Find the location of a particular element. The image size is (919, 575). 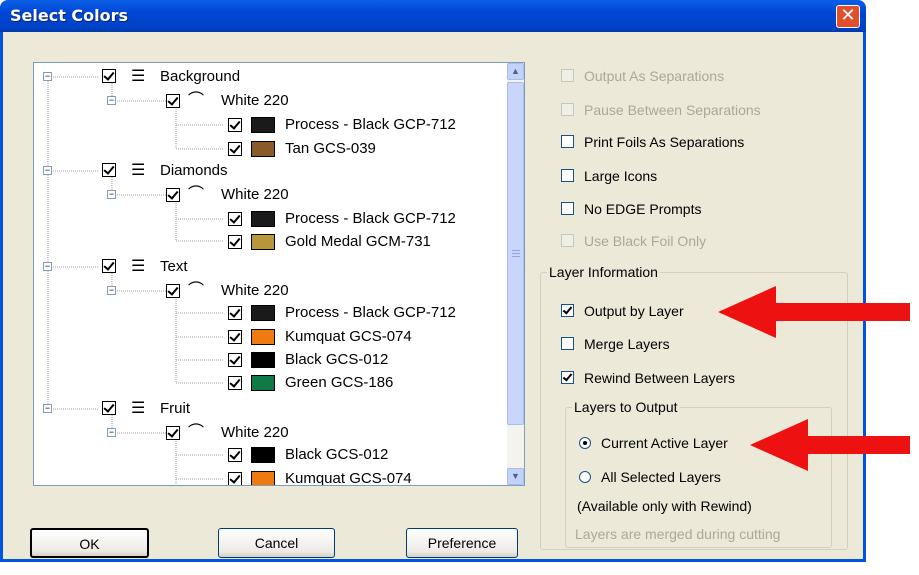

title-bar: Select Colors ✕ is located at coordinates (433, 16).